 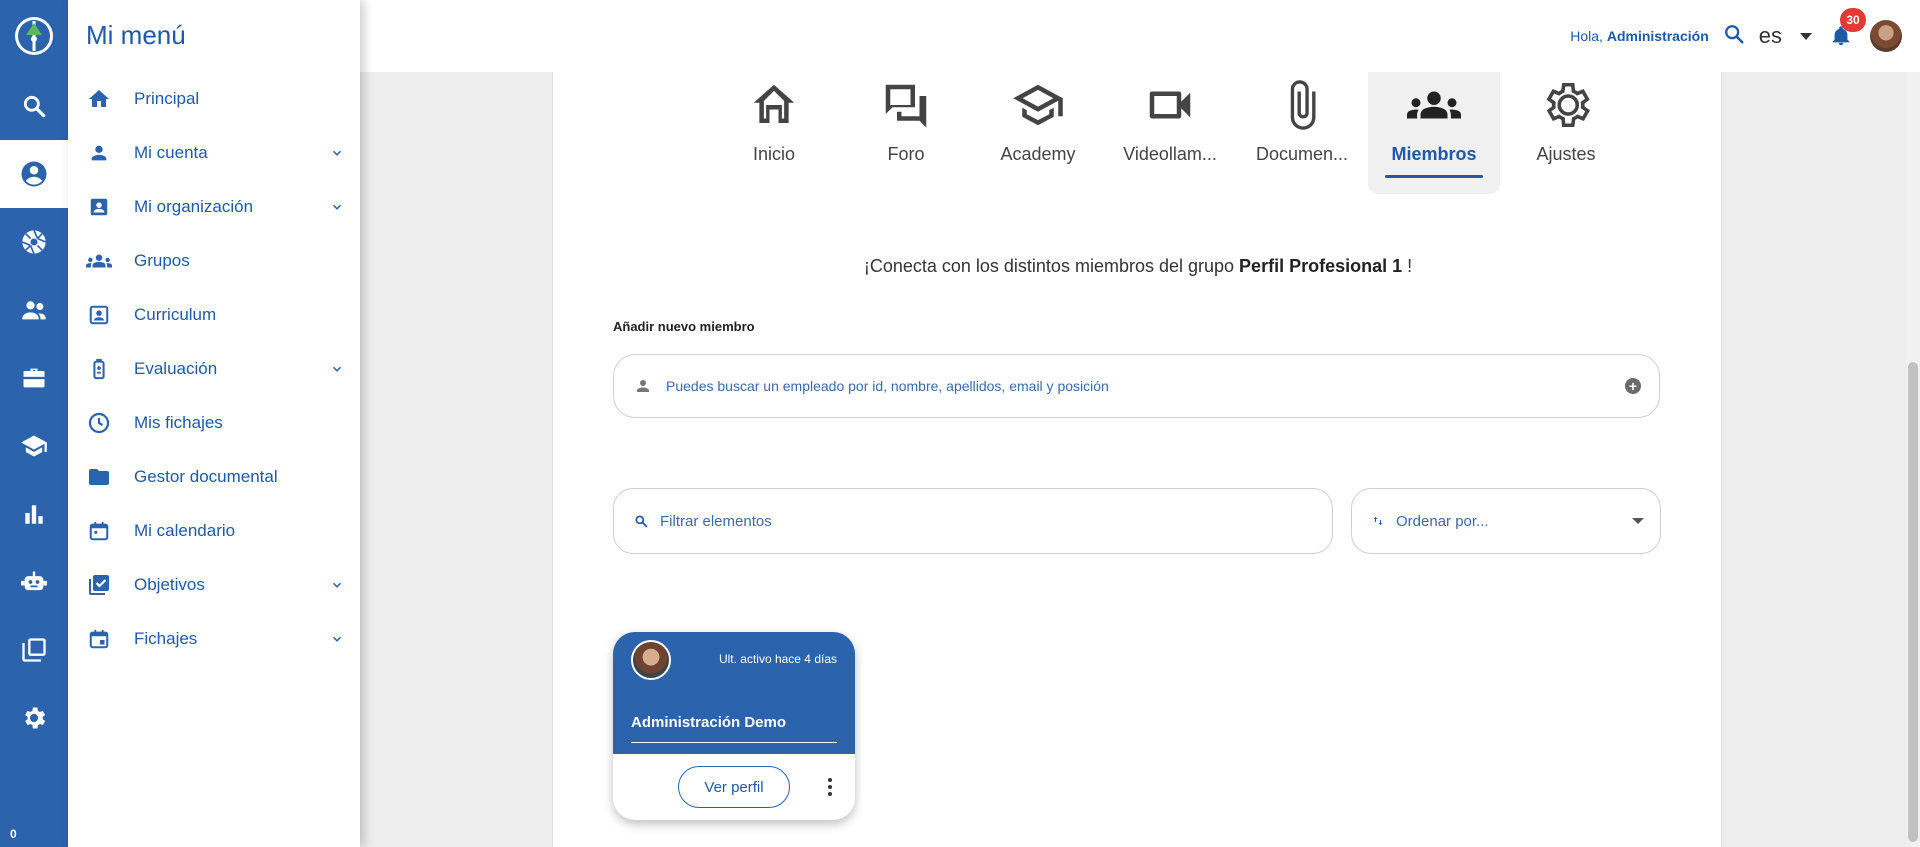 I want to click on menu-item-label: Curriculum, so click(x=175, y=314).